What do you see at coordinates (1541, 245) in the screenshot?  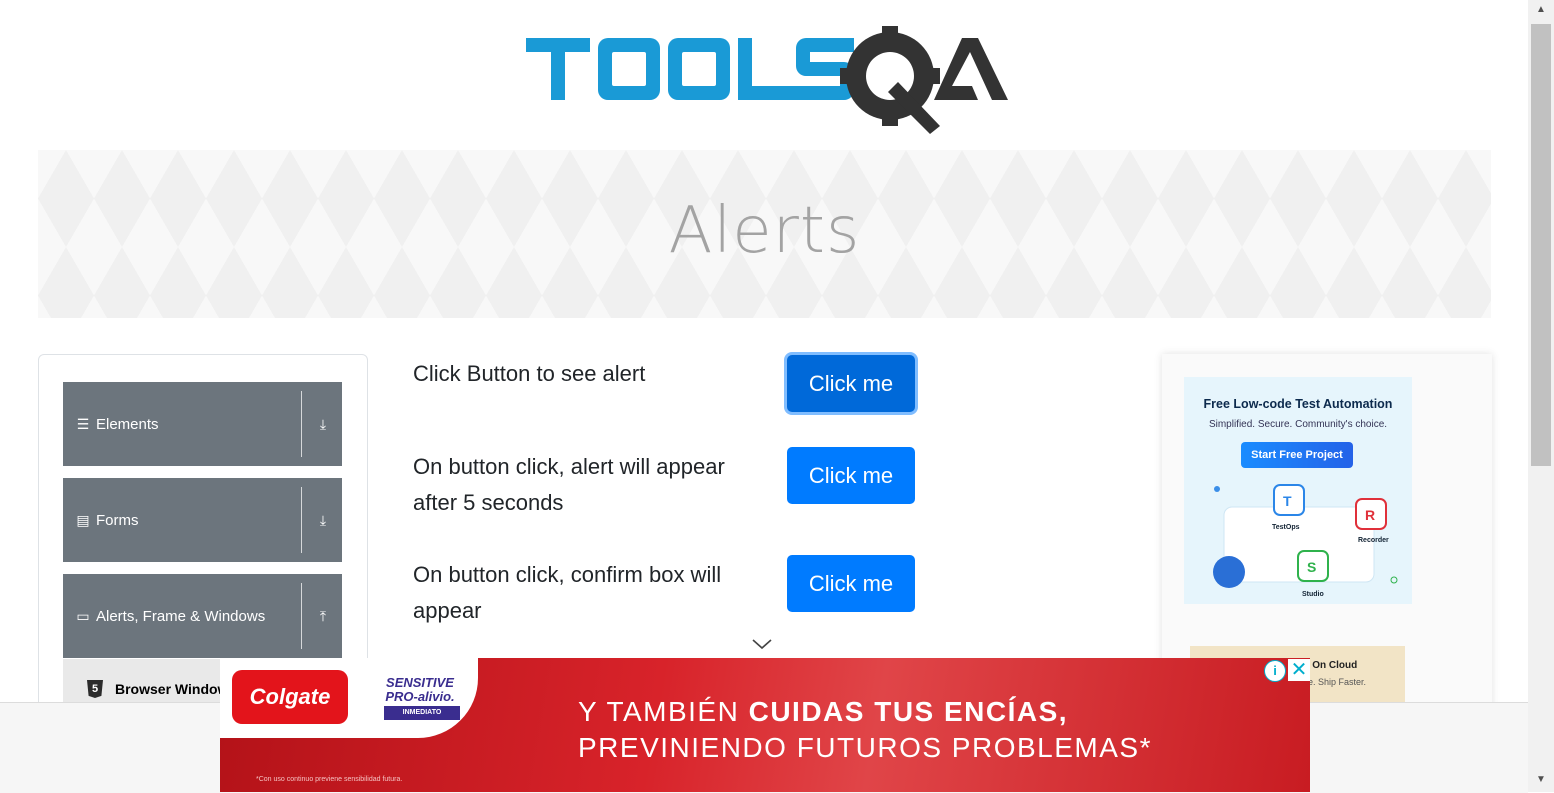 I see `scrollbar-thumb` at bounding box center [1541, 245].